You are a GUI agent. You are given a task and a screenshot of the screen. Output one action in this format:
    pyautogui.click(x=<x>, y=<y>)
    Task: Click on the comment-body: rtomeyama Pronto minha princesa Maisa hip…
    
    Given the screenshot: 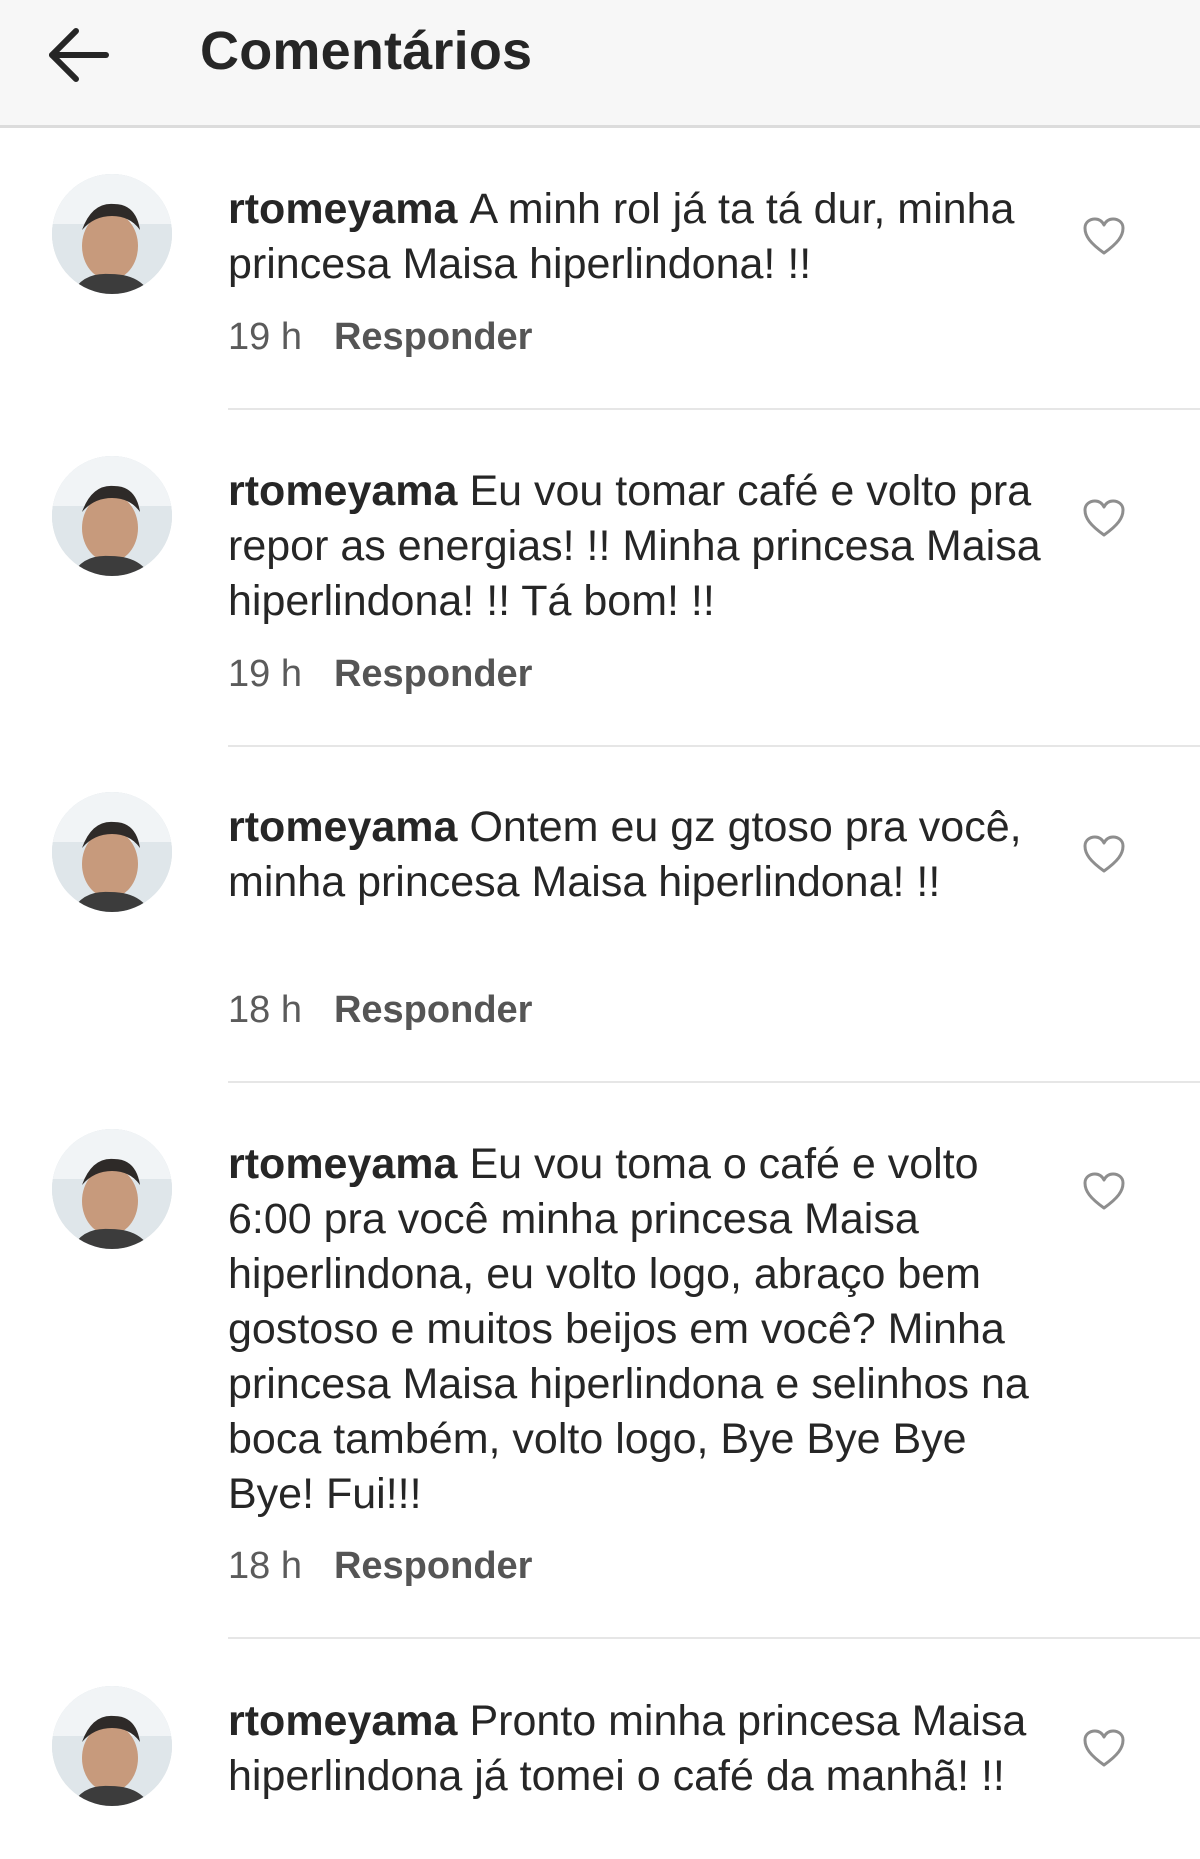 What is the action you would take?
    pyautogui.click(x=638, y=1749)
    